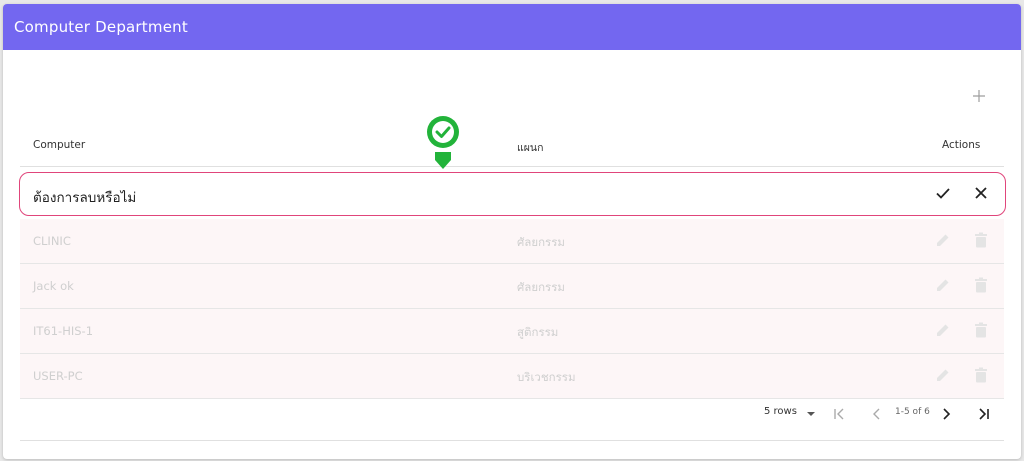 The image size is (1024, 461). Describe the element at coordinates (512, 194) in the screenshot. I see `delete-confirm-row: ต้องการลบหรือไม่` at that location.